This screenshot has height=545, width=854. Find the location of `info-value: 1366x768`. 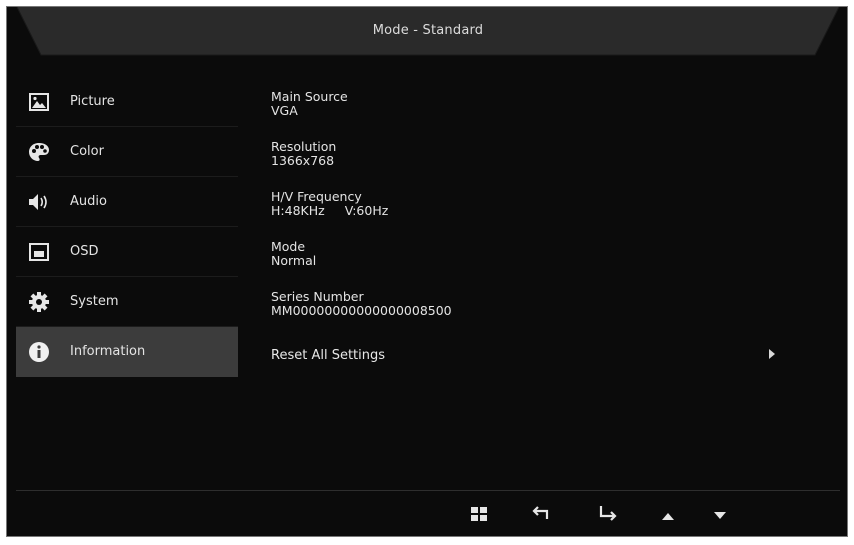

info-value: 1366x768 is located at coordinates (303, 160).